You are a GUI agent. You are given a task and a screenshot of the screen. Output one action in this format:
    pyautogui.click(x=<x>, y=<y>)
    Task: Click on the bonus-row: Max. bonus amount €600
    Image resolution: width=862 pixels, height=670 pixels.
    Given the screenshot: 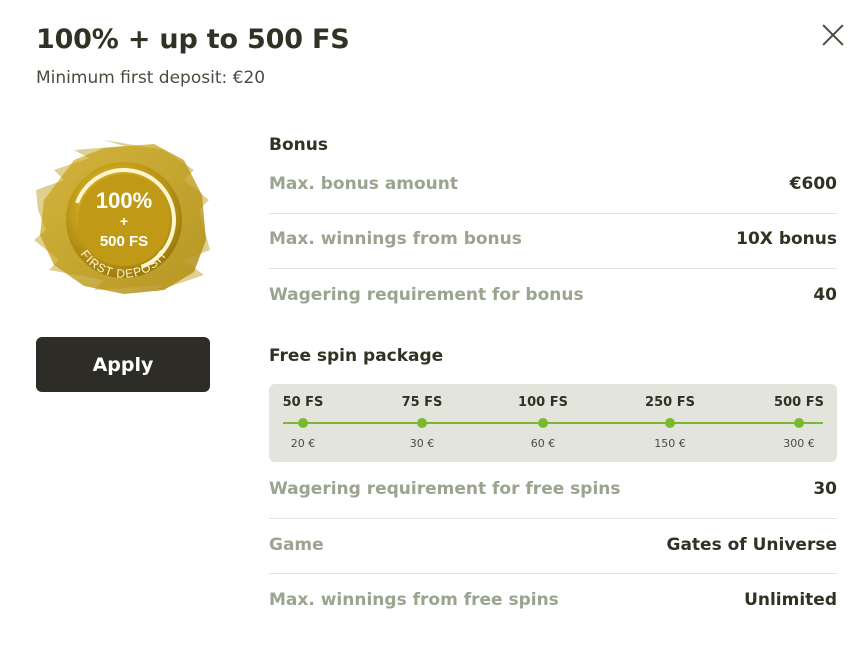 What is the action you would take?
    pyautogui.click(x=553, y=184)
    